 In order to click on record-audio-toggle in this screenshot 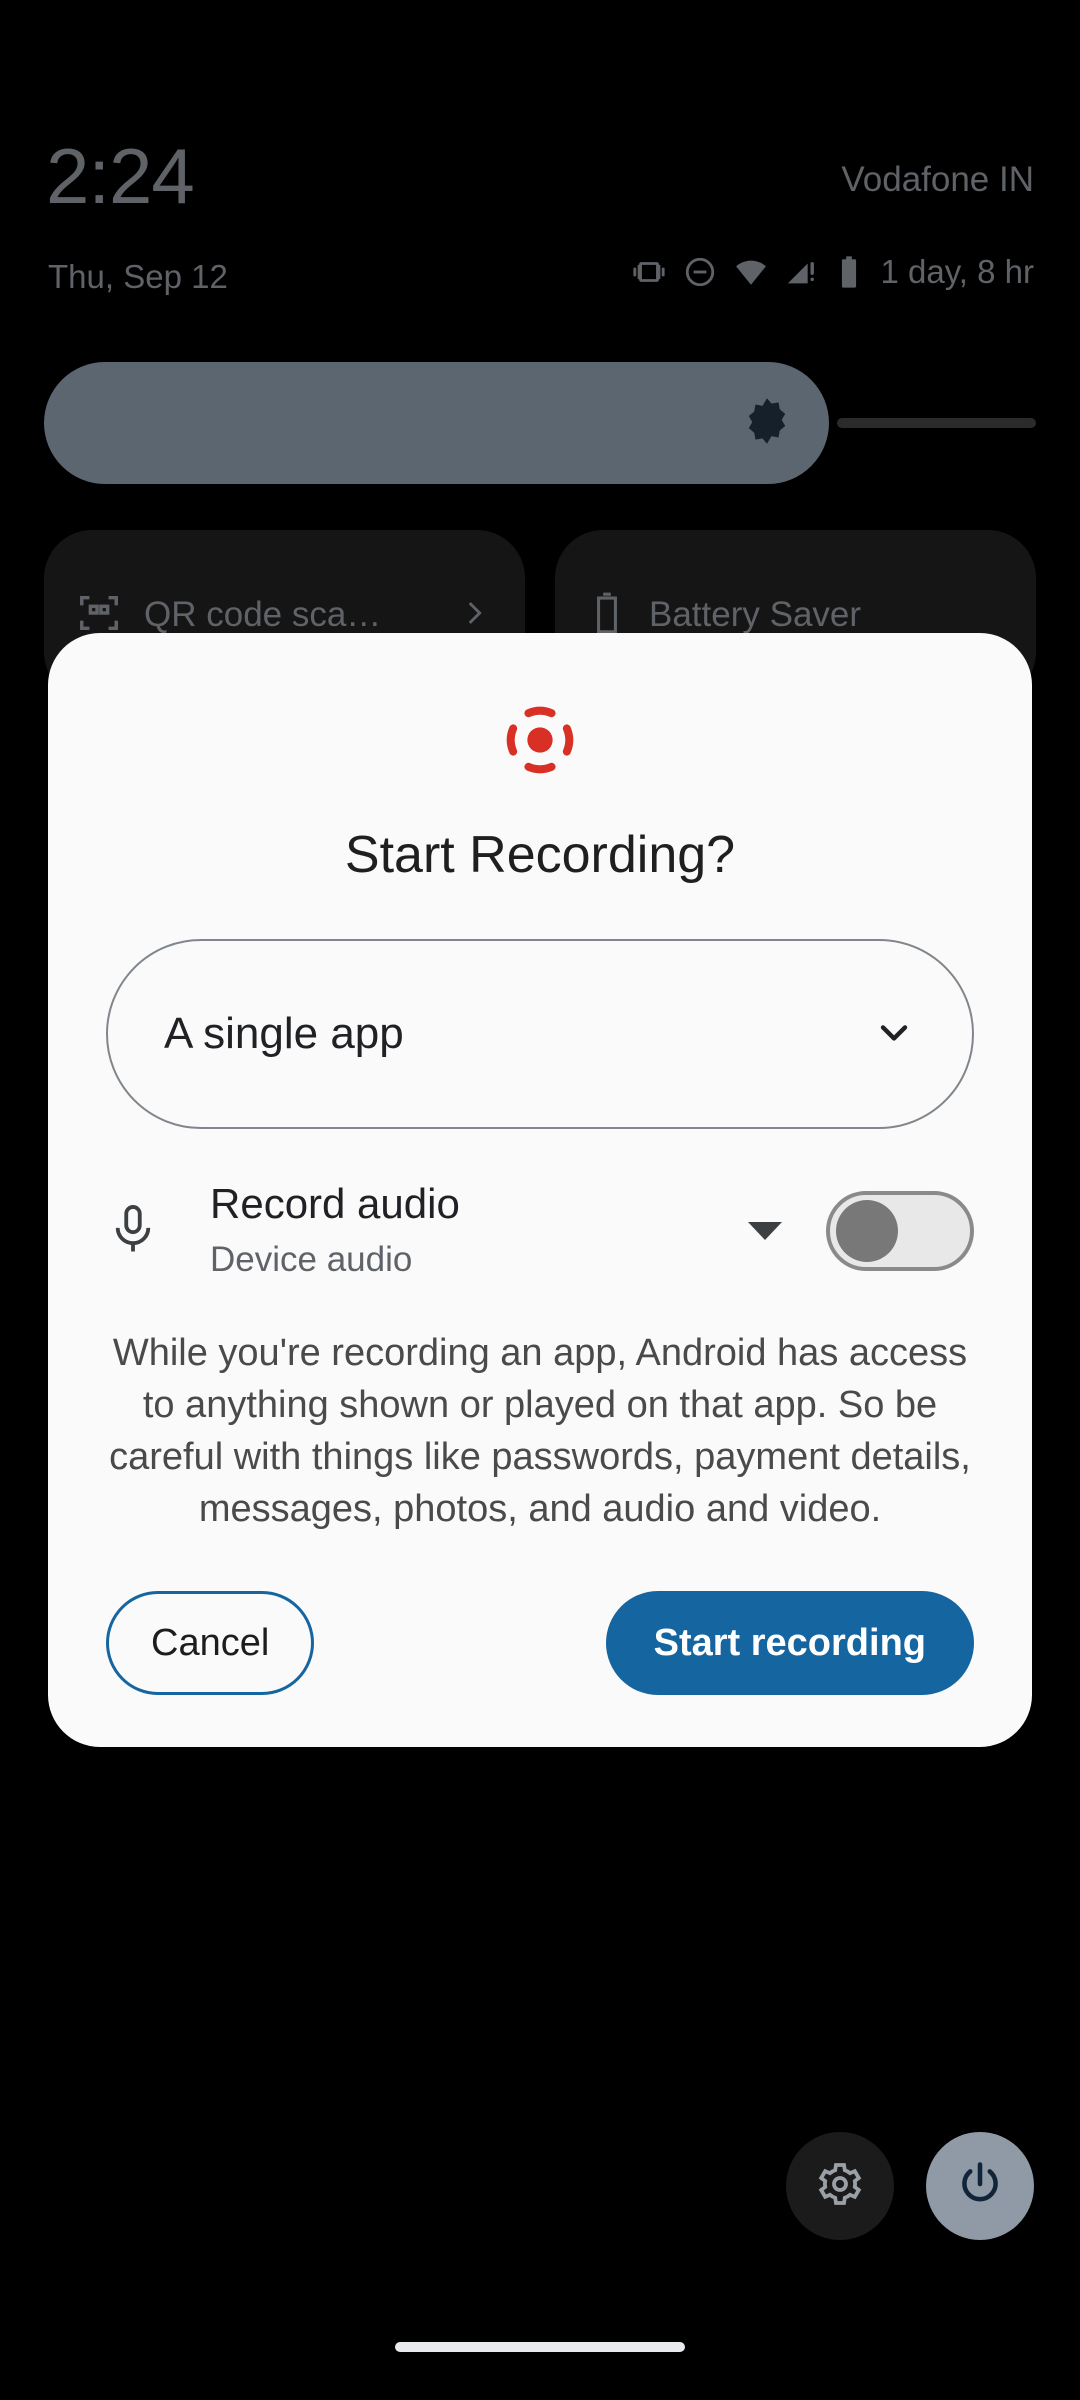, I will do `click(900, 1231)`.